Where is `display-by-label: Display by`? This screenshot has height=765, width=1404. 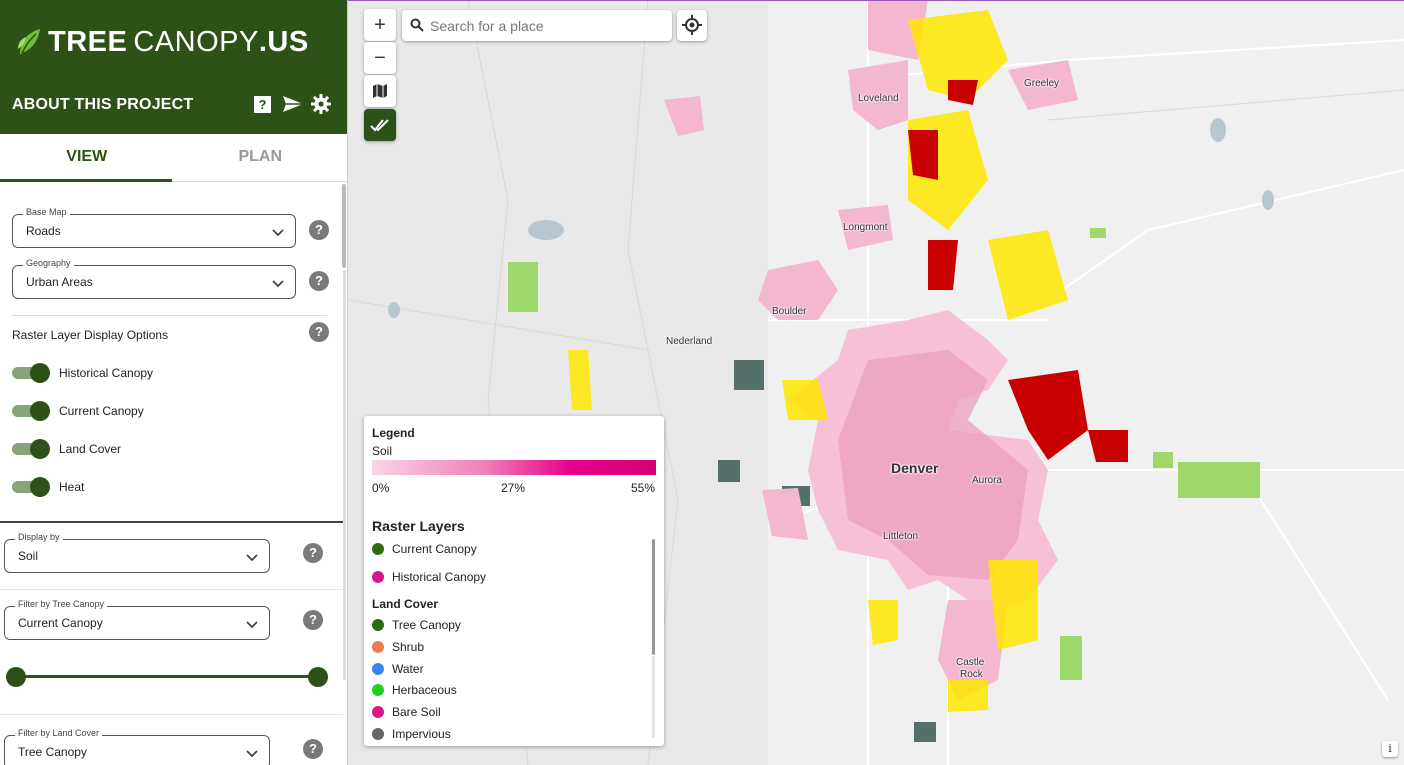 display-by-label: Display by is located at coordinates (39, 537).